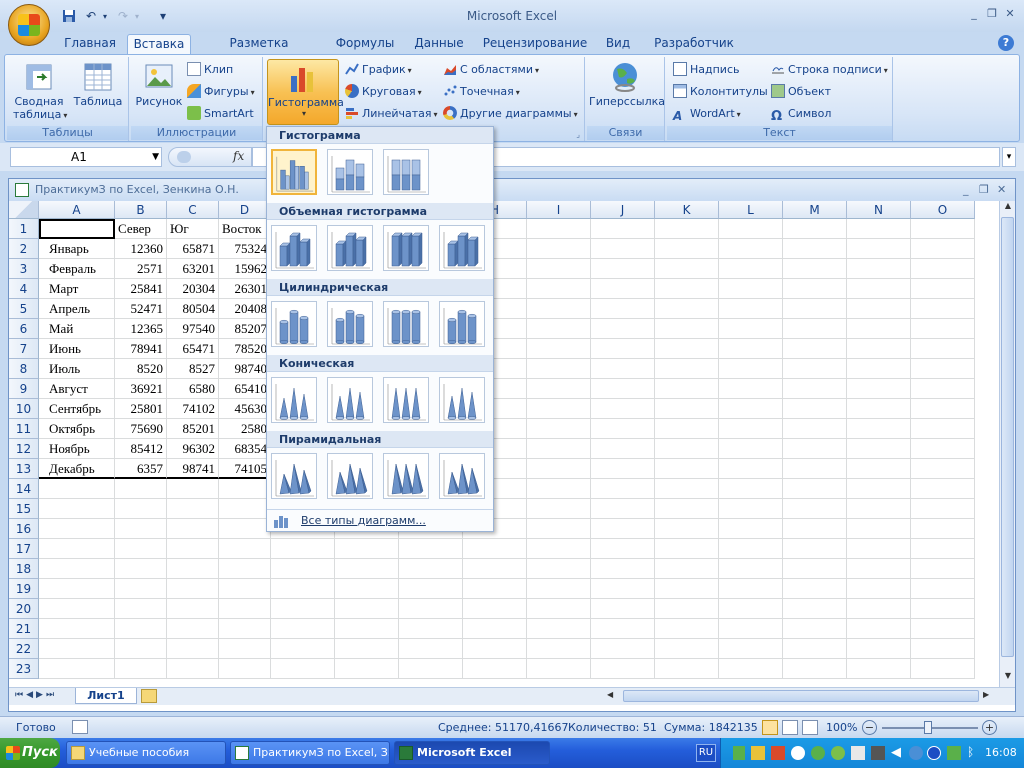 The height and width of the screenshot is (768, 1024). I want to click on bar-chart-button: Линейчатая ▾, so click(391, 114).